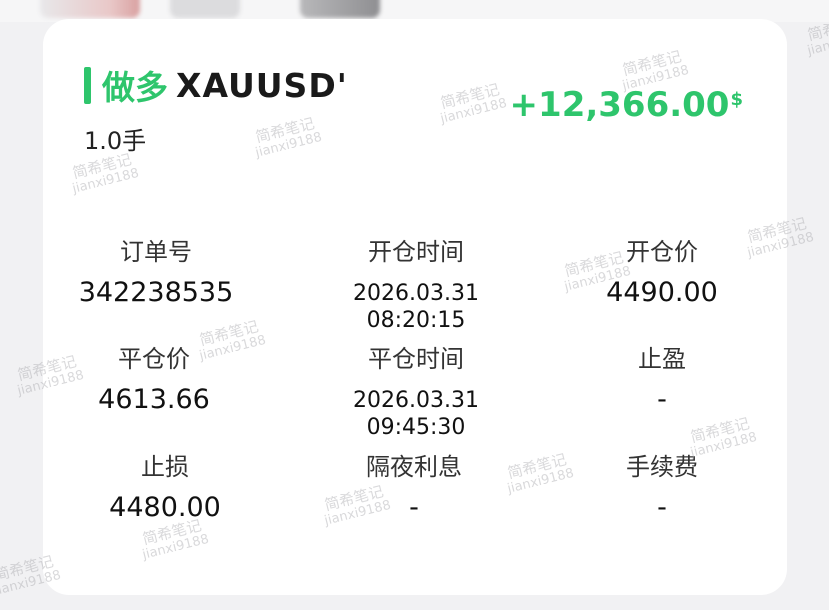 This screenshot has height=610, width=829. I want to click on field-take-profit: 止盈 -, so click(662, 377).